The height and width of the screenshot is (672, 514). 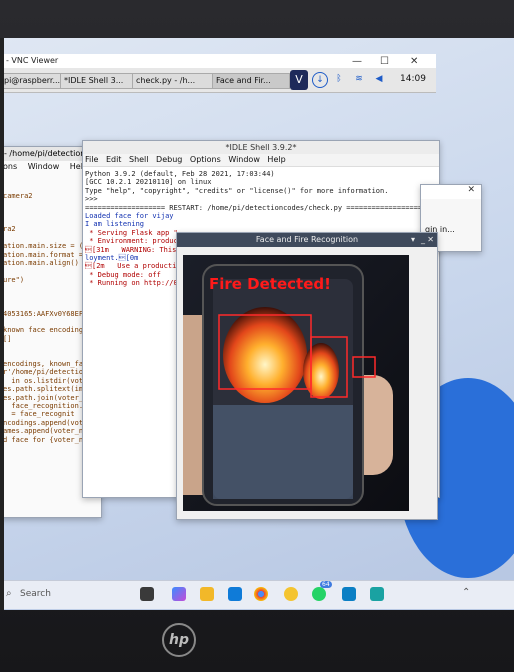 I want to click on hp-logo: hp, so click(x=179, y=640).